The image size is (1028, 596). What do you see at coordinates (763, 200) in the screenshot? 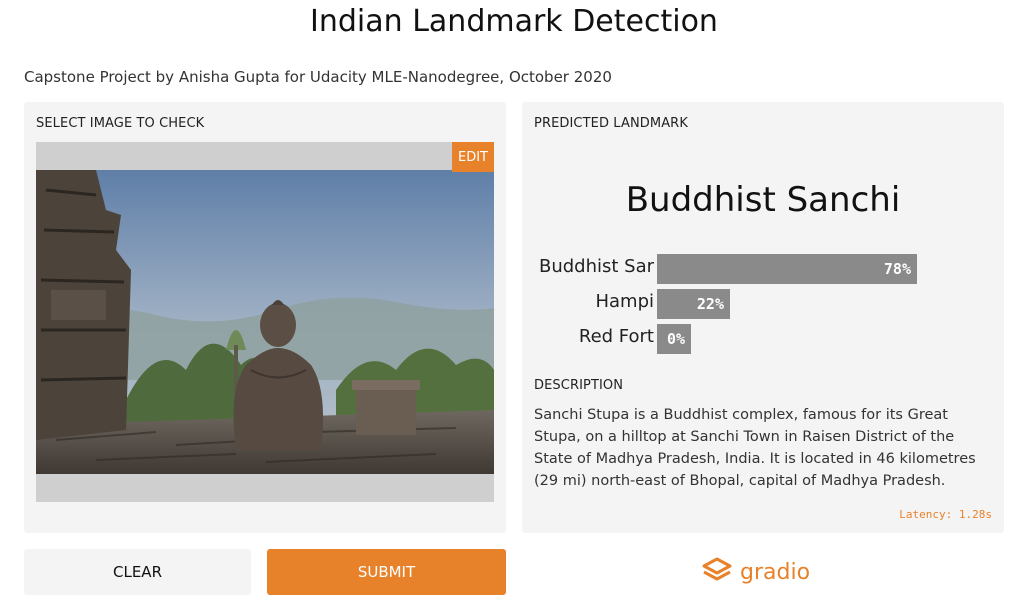
I see `predicted-landmark: Buddhist Sanchi` at bounding box center [763, 200].